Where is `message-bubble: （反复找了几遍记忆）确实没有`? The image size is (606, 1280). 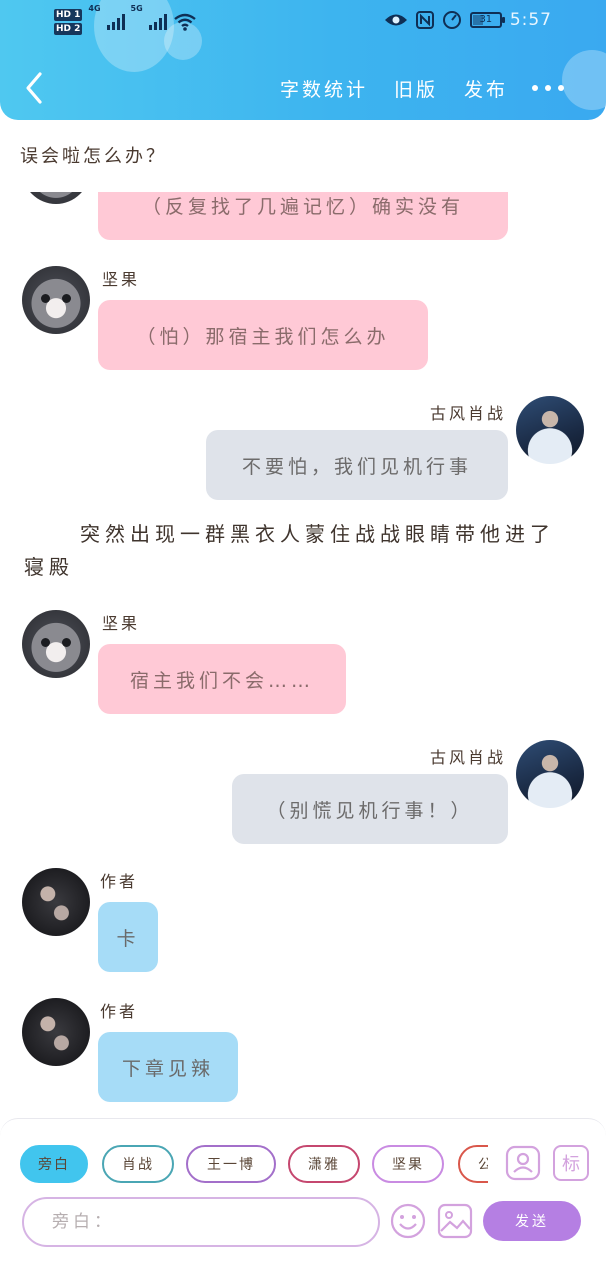 message-bubble: （反复找了几遍记忆）确实没有 is located at coordinates (303, 216).